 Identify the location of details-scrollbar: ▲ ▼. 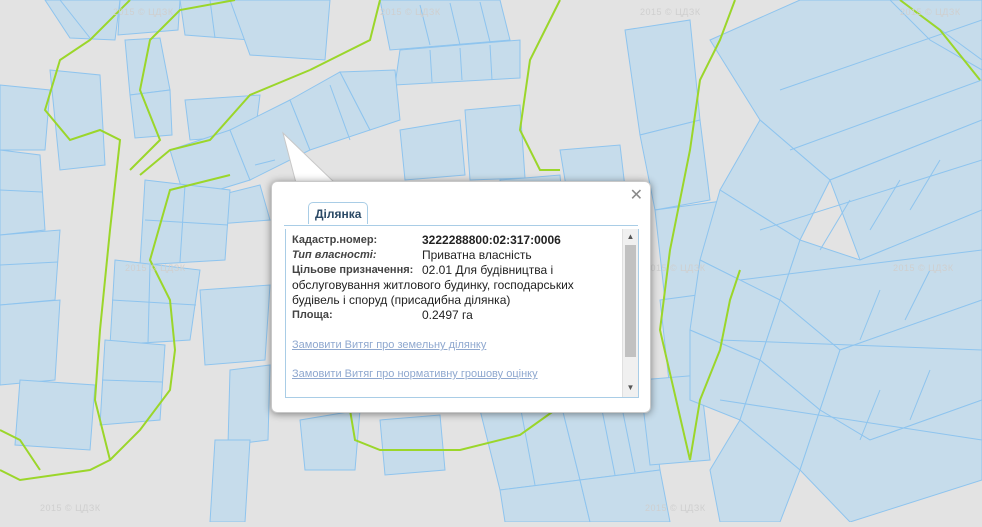
(630, 313).